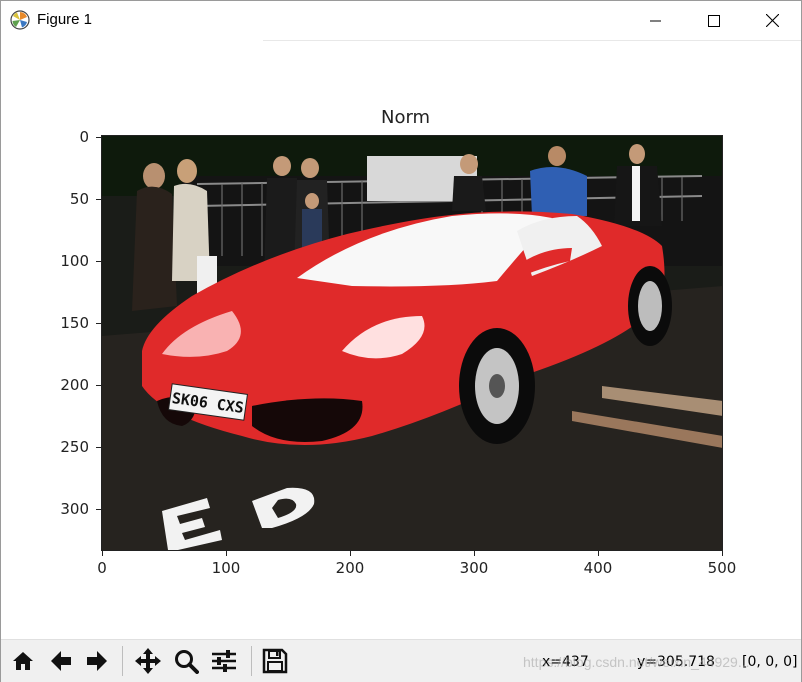 Image resolution: width=802 pixels, height=682 pixels. What do you see at coordinates (74, 385) in the screenshot?
I see `y-tick-label: 200` at bounding box center [74, 385].